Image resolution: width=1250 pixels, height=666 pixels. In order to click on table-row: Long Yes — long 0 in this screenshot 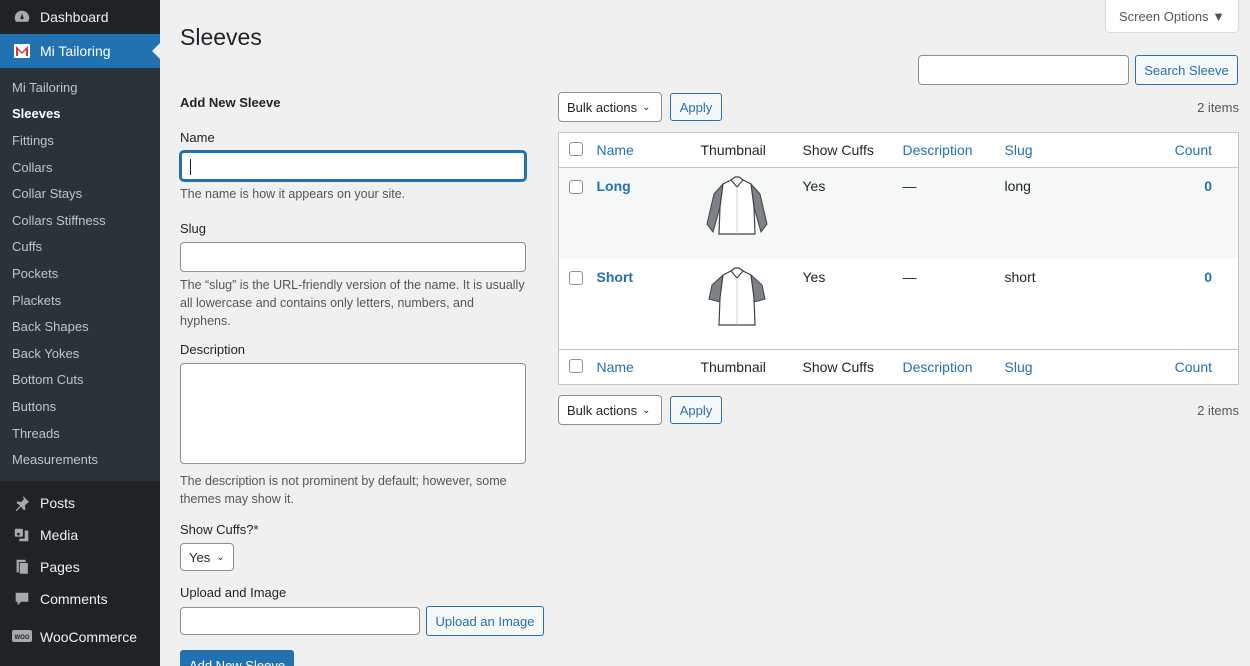, I will do `click(898, 213)`.